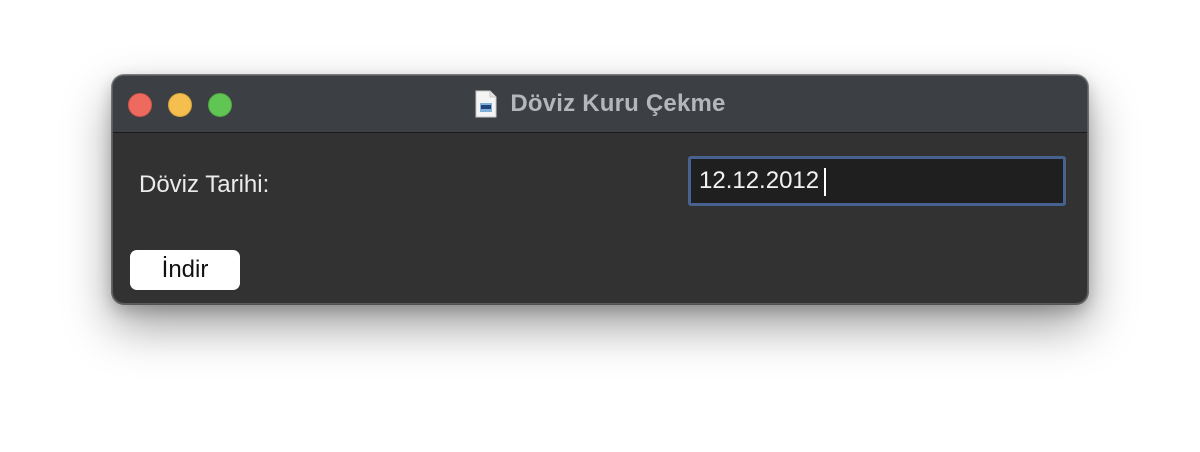 The image size is (1200, 452). I want to click on title-group: Döviz Kuru Çekme, so click(600, 104).